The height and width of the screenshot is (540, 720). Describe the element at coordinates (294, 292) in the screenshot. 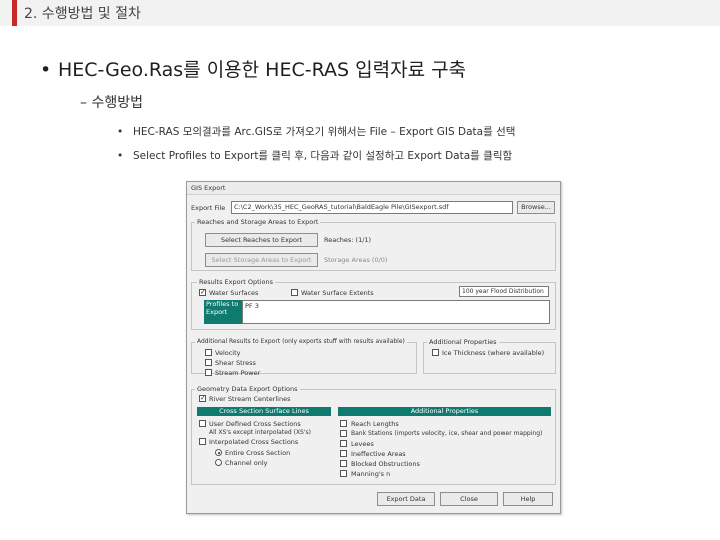

I see `water-surface-extents-checkbox` at that location.